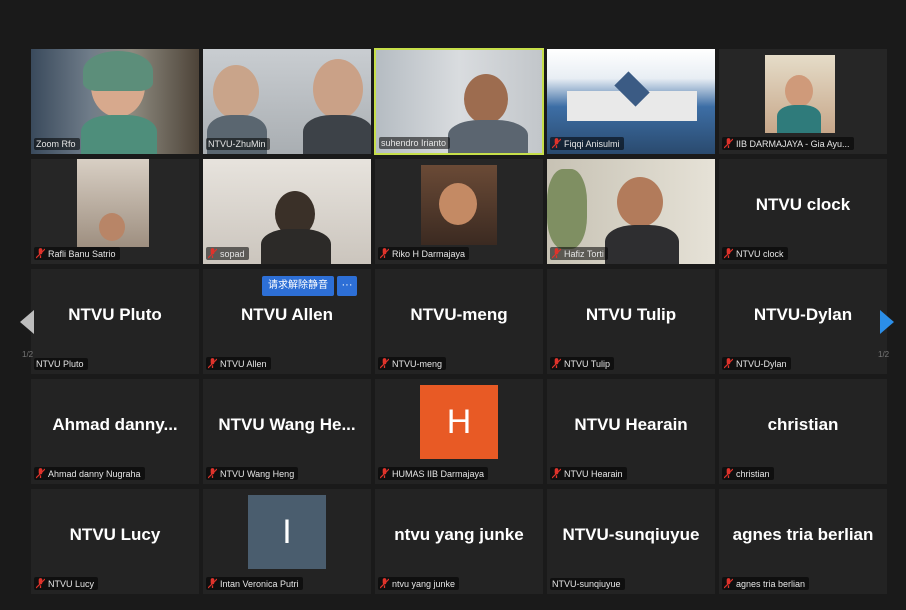  What do you see at coordinates (438, 473) in the screenshot?
I see `participant-name: HUMAS IIB Darmajaya` at bounding box center [438, 473].